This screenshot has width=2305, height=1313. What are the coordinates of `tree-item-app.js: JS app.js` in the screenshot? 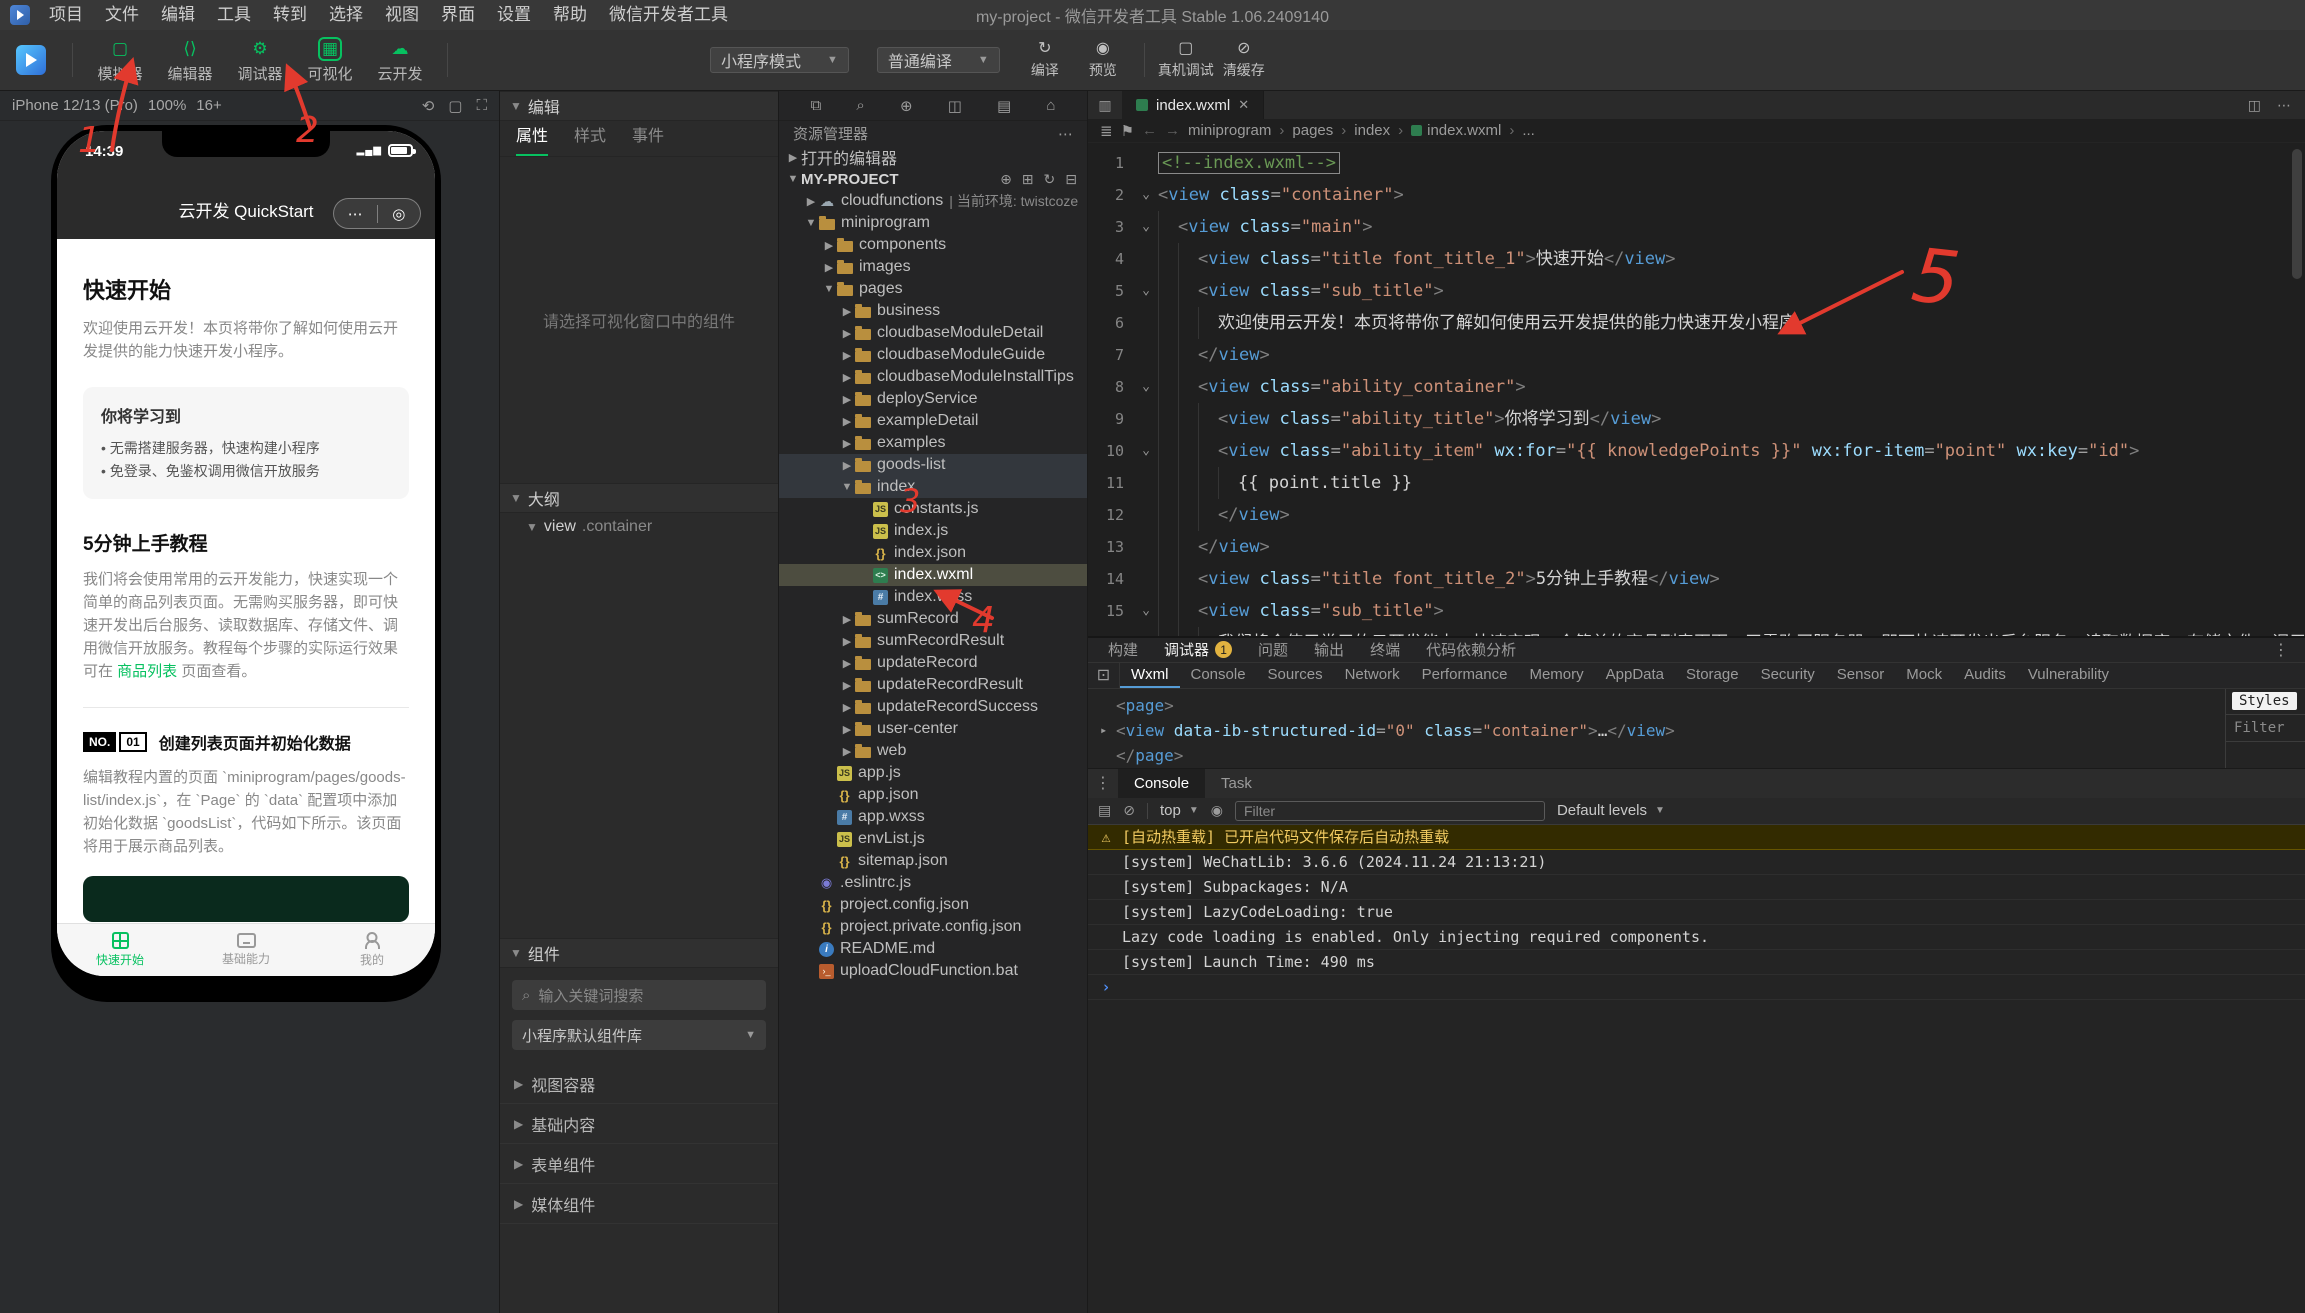 It's located at (933, 773).